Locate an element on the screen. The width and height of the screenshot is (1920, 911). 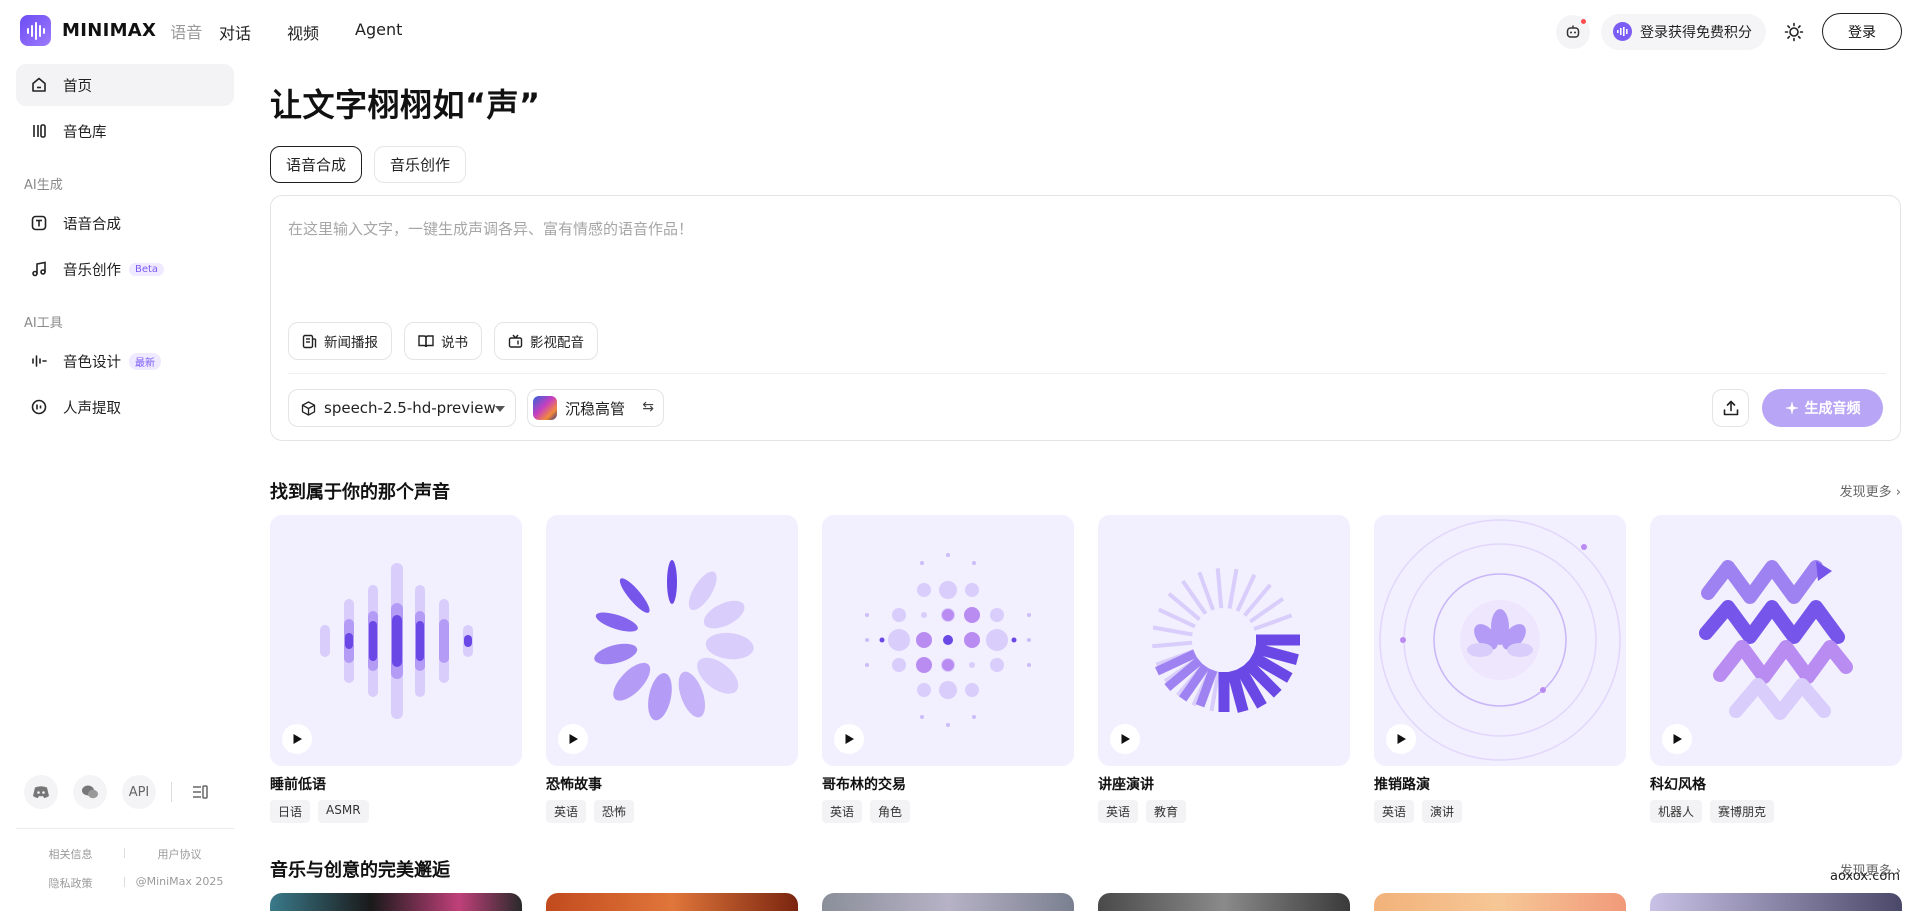
watermark: aoxox.com is located at coordinates (1865, 876).